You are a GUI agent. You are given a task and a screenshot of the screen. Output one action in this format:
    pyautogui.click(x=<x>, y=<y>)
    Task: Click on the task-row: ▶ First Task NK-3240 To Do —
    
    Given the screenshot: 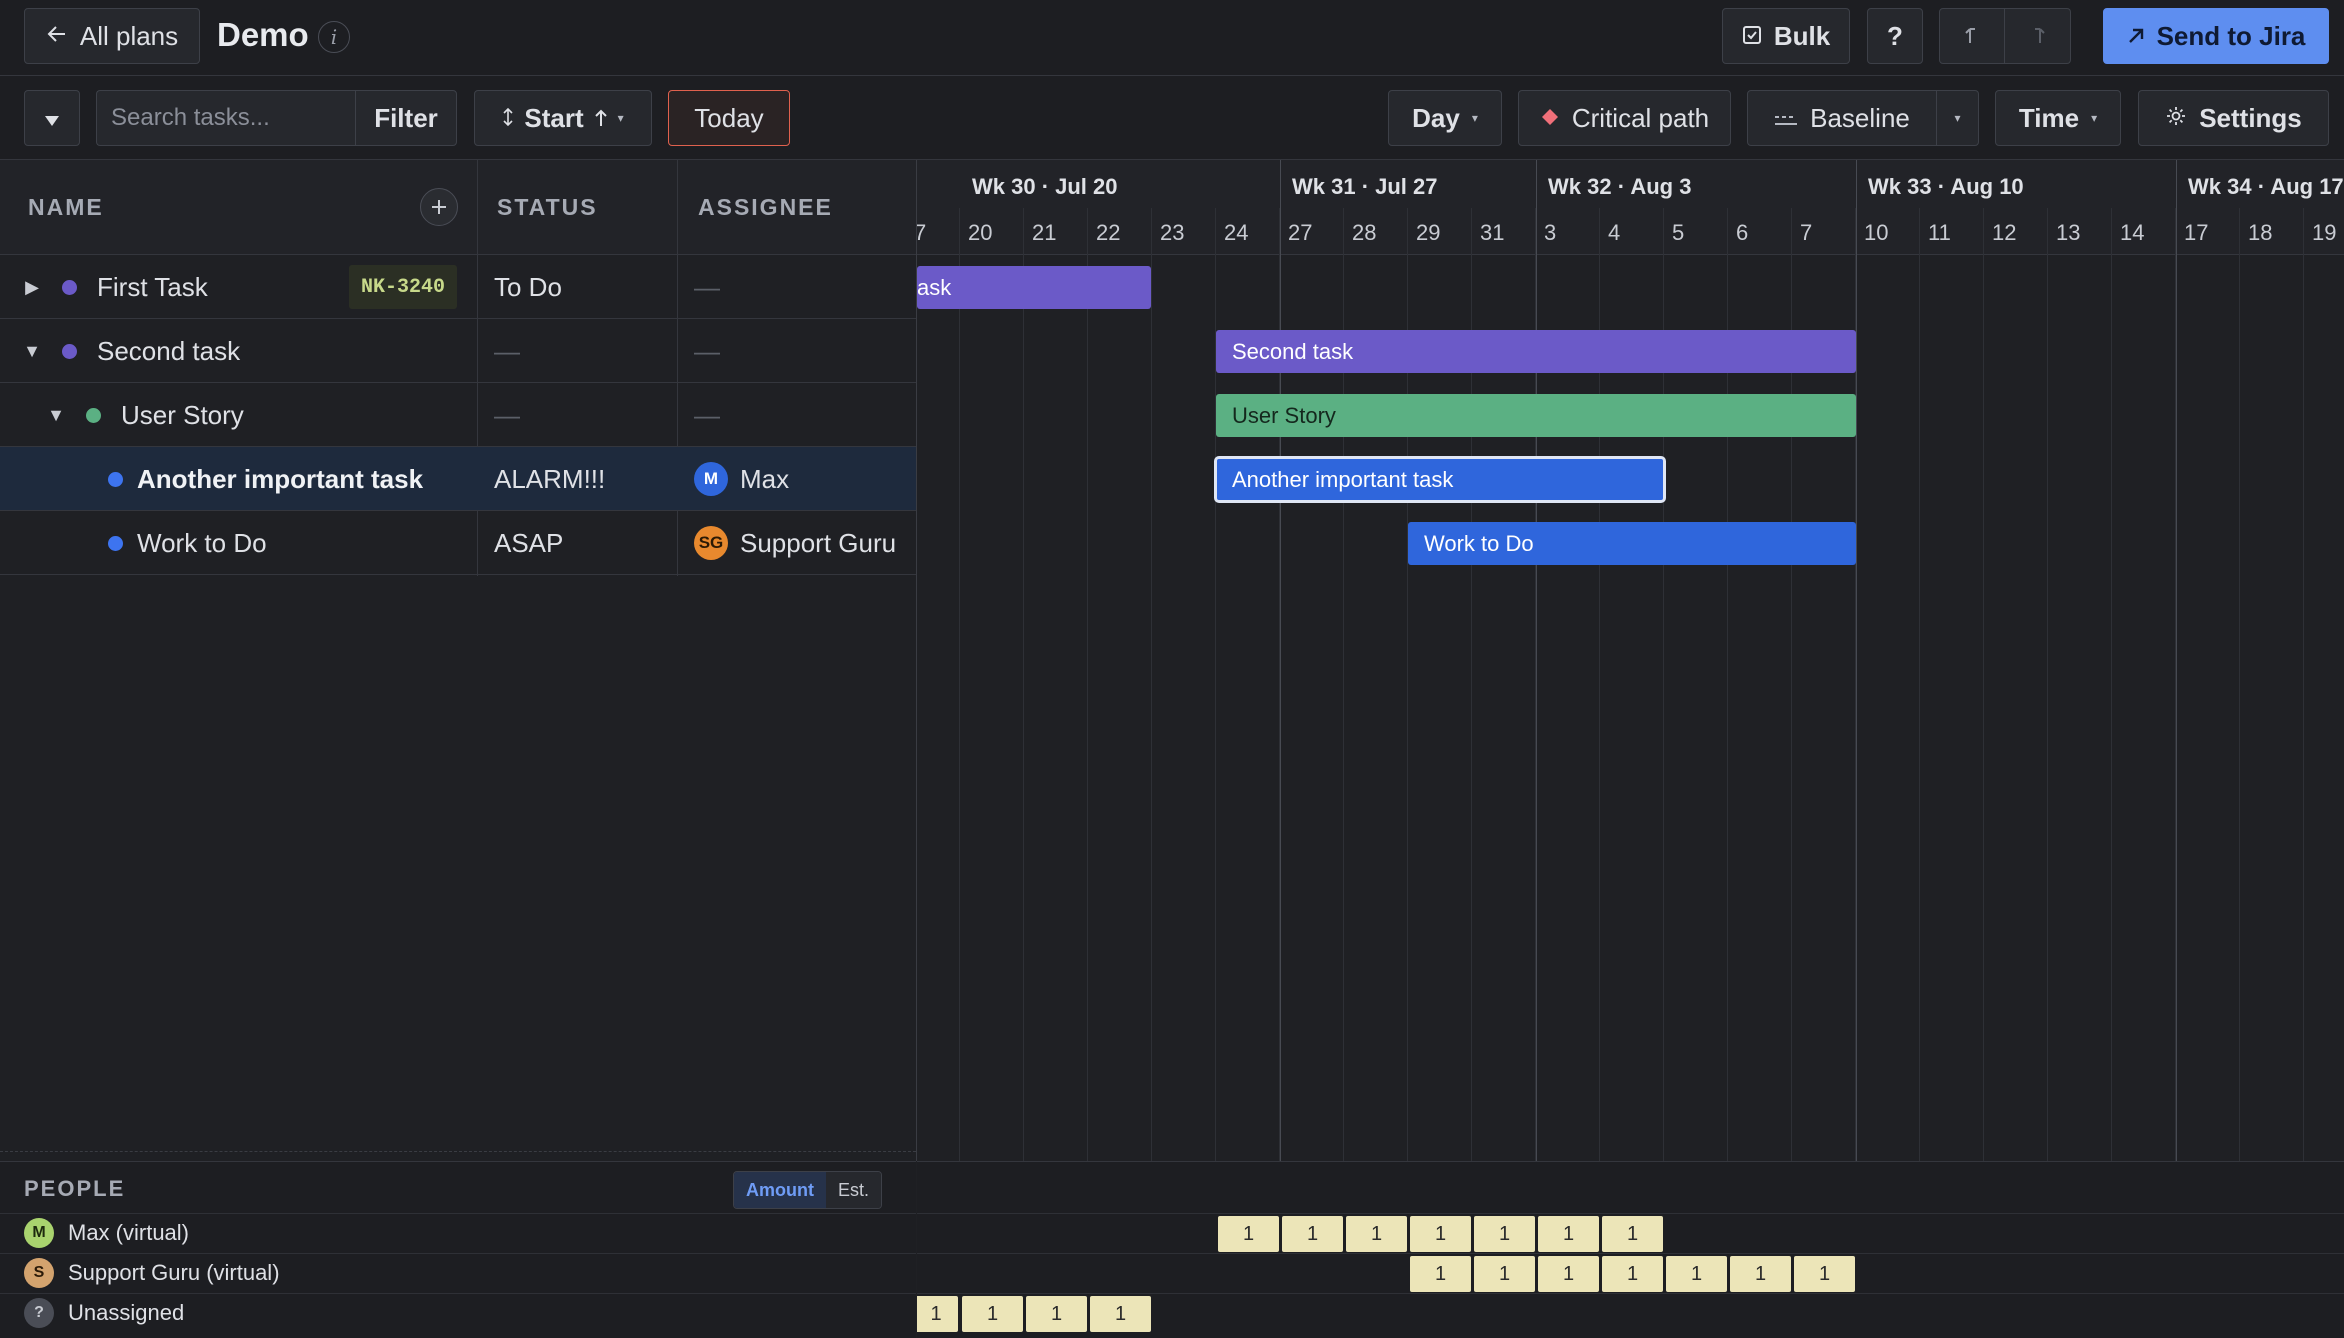 What is the action you would take?
    pyautogui.click(x=458, y=287)
    